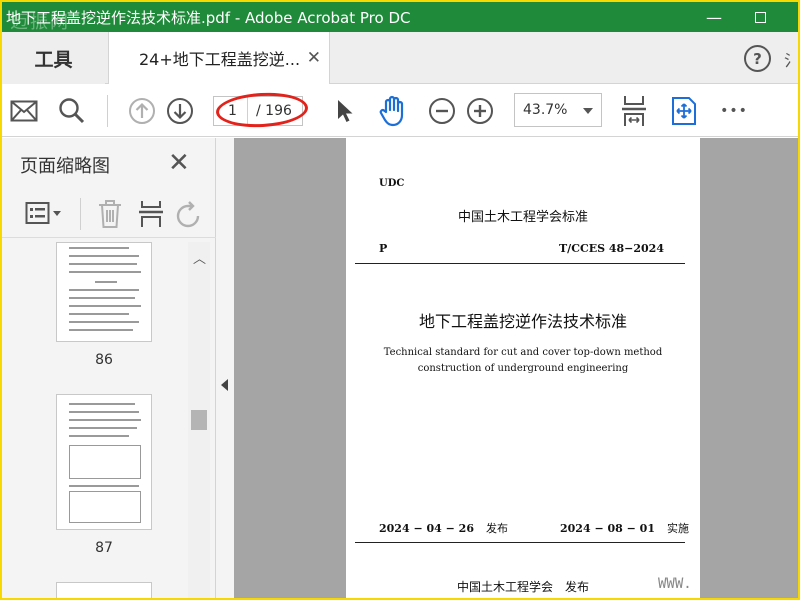 Image resolution: width=800 pixels, height=600 pixels. I want to click on zoom-in-icon, so click(480, 111).